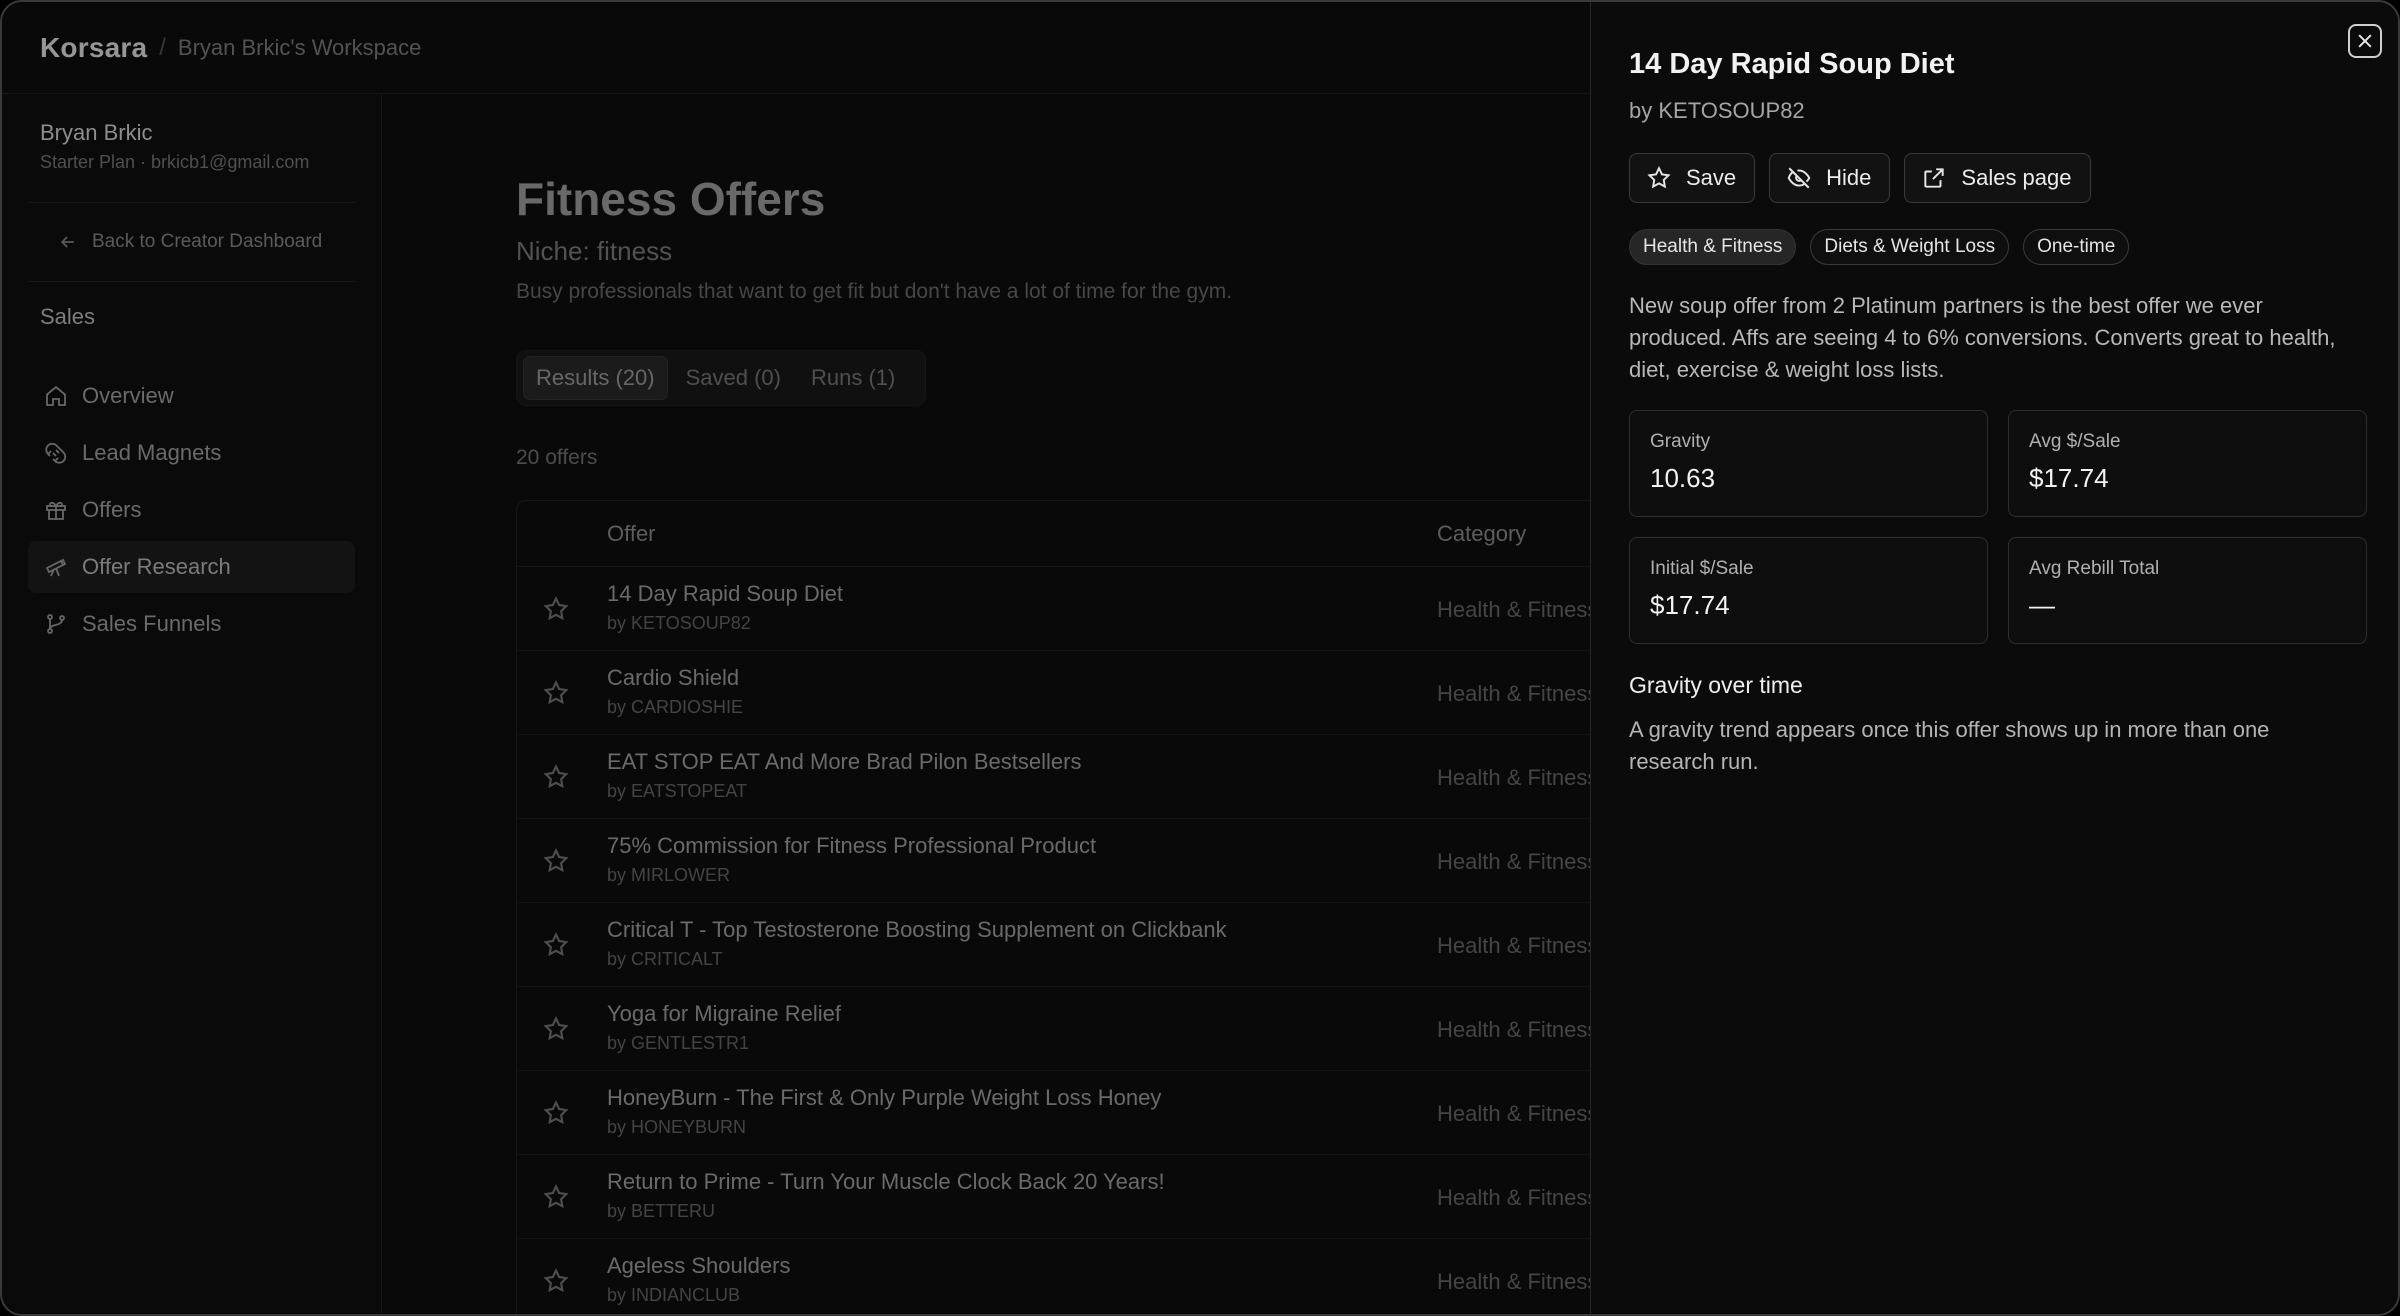 This screenshot has height=1316, width=2400. What do you see at coordinates (2075, 441) in the screenshot?
I see `stat-label: Avg $/Sale` at bounding box center [2075, 441].